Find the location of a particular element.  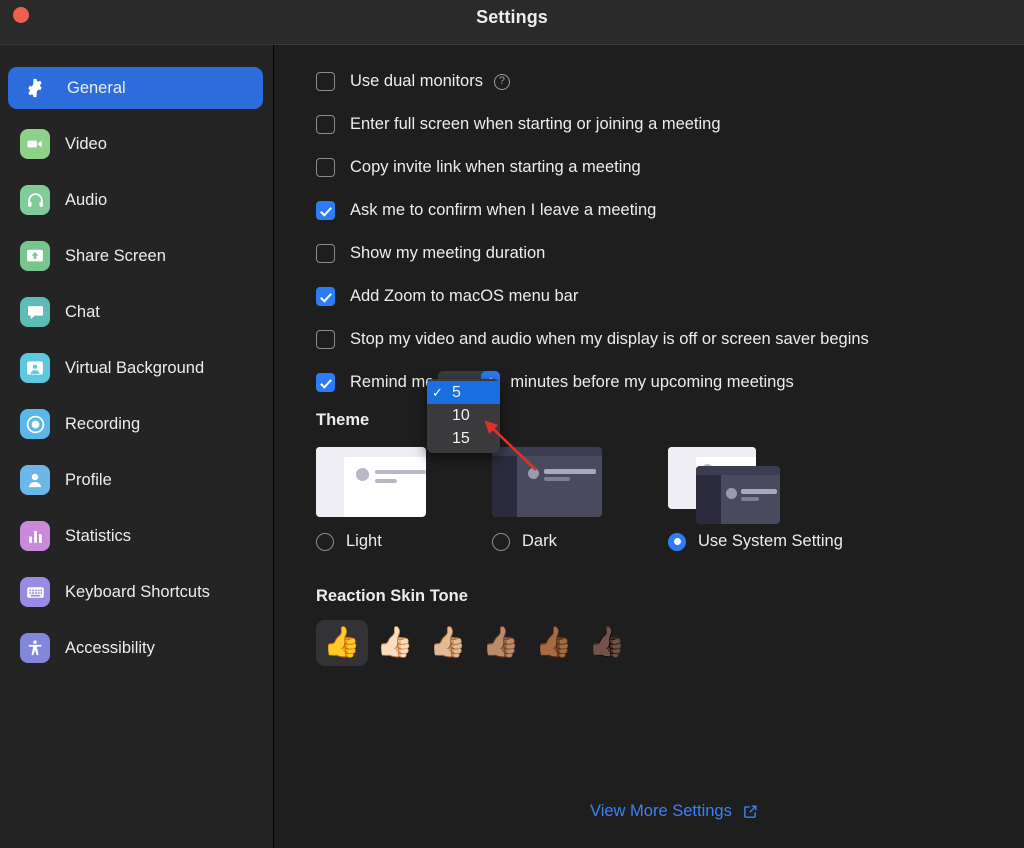

sidebar-item-profile: Profile is located at coordinates (135, 480).